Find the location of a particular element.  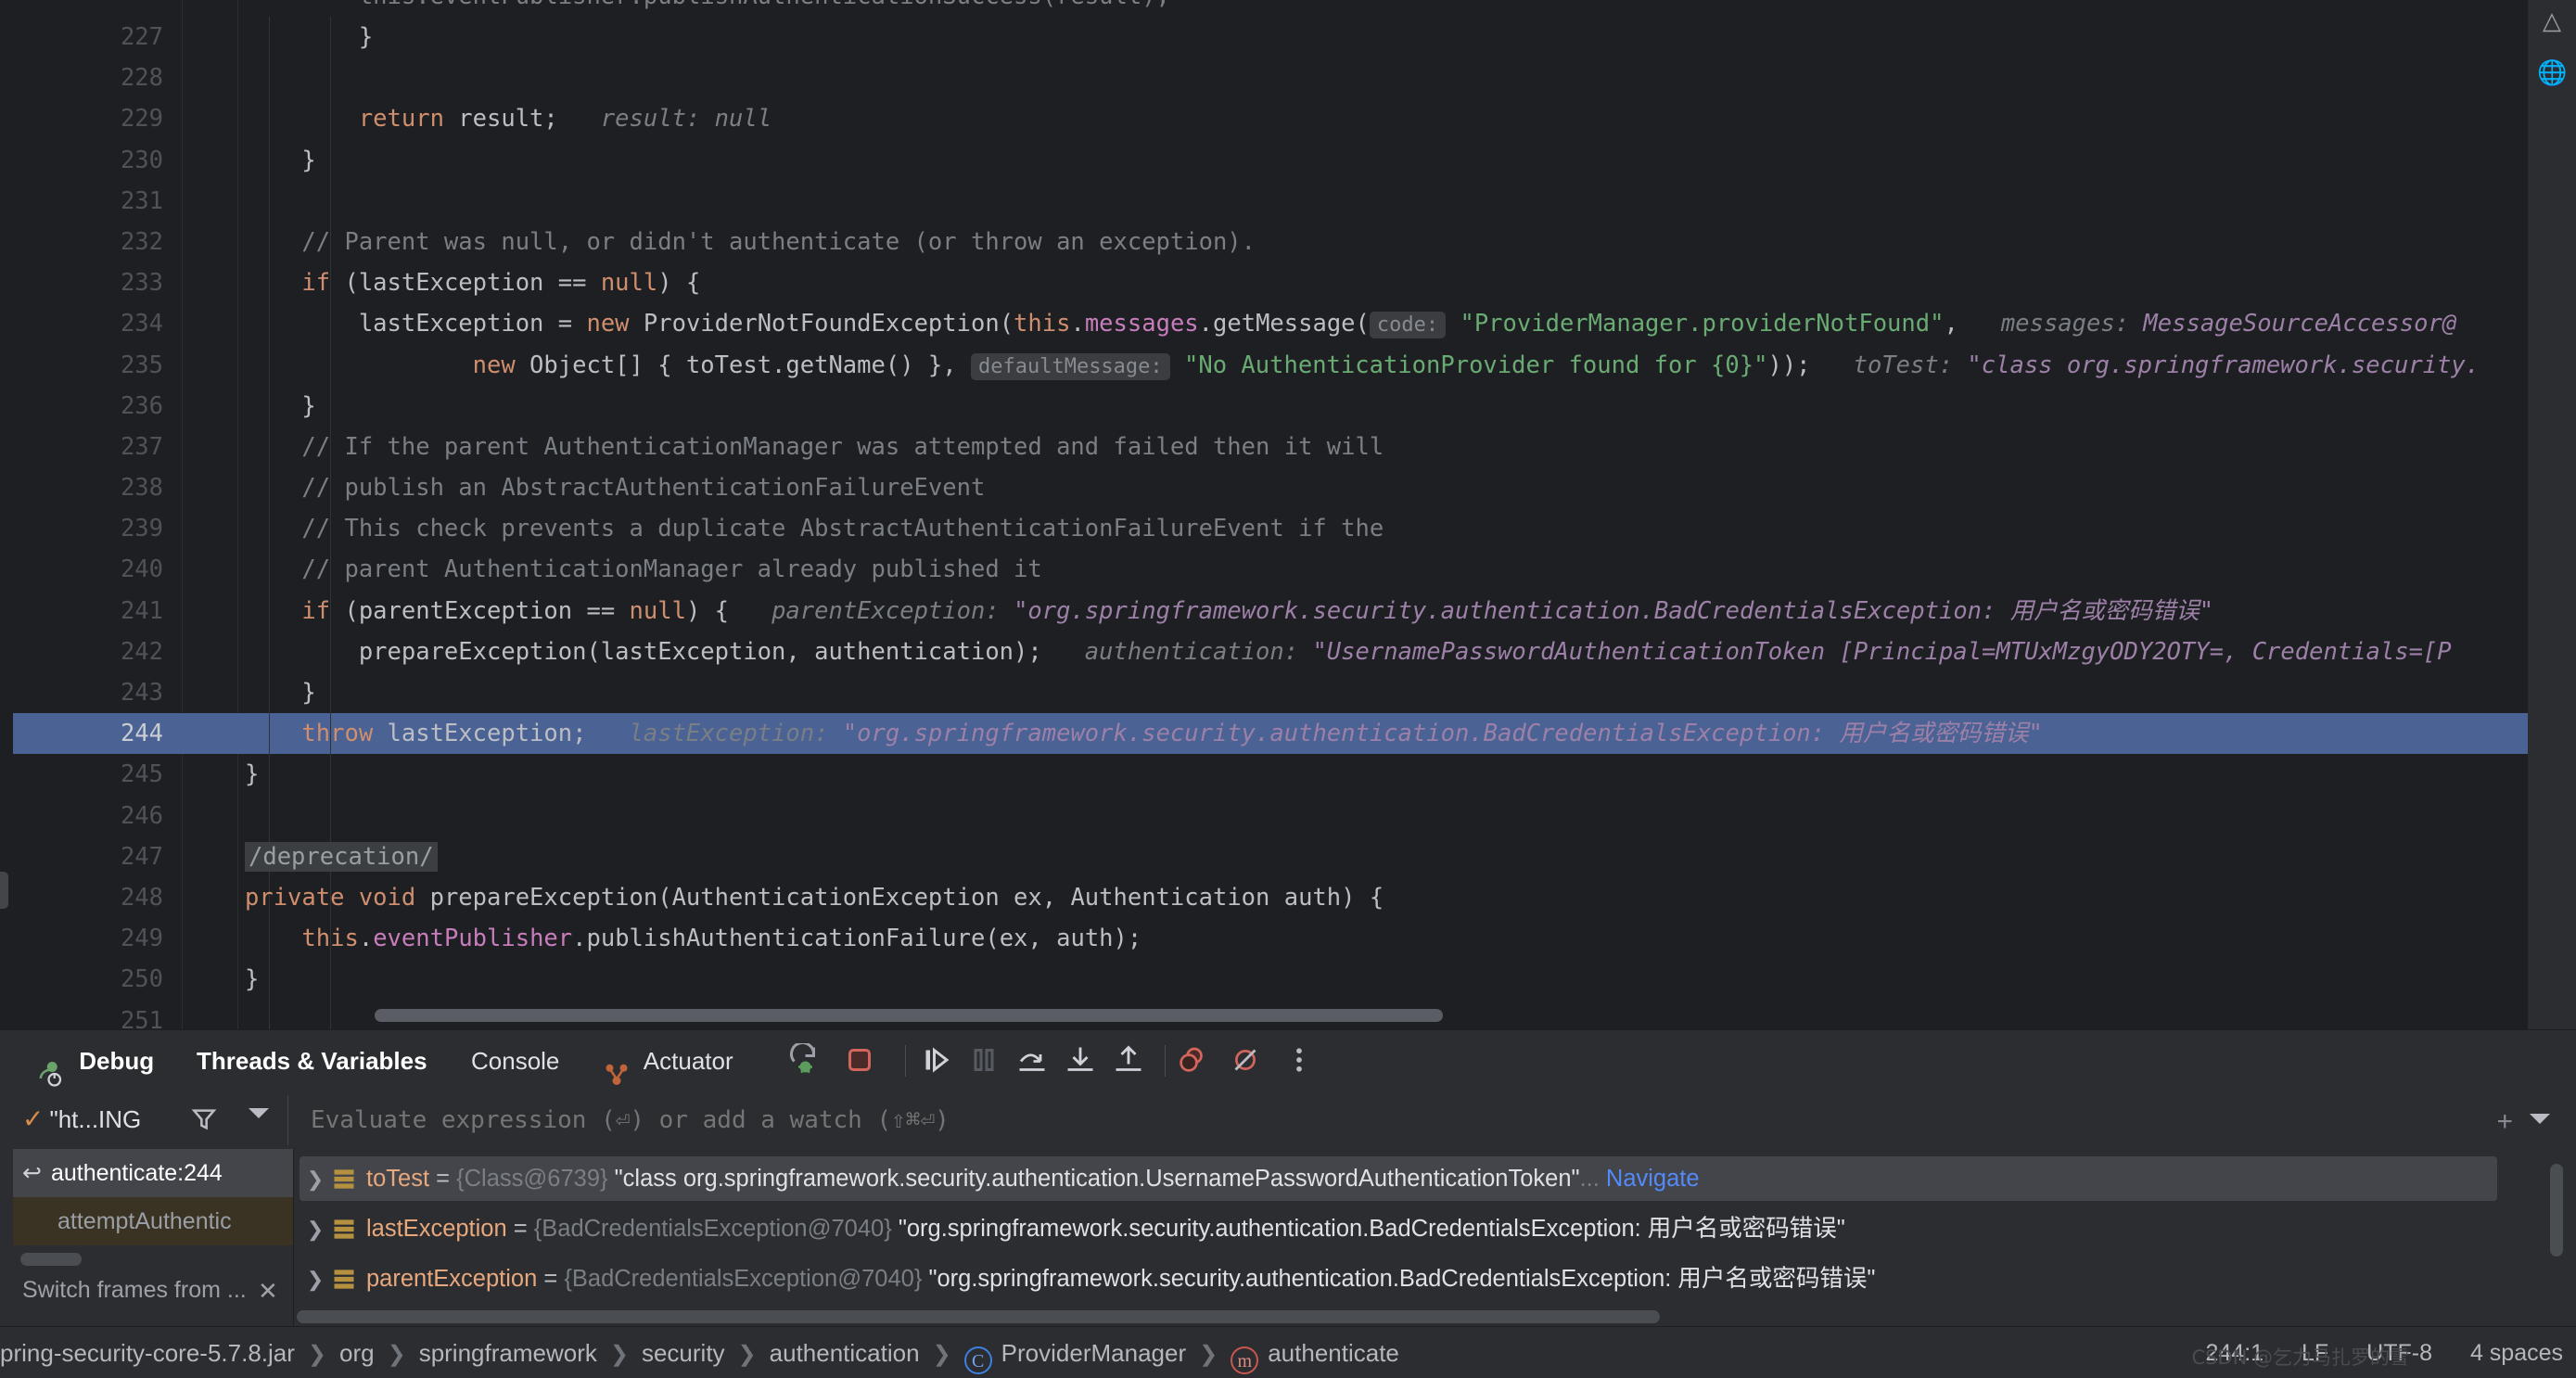

frame-item-label: authenticate:244 is located at coordinates (136, 1173).